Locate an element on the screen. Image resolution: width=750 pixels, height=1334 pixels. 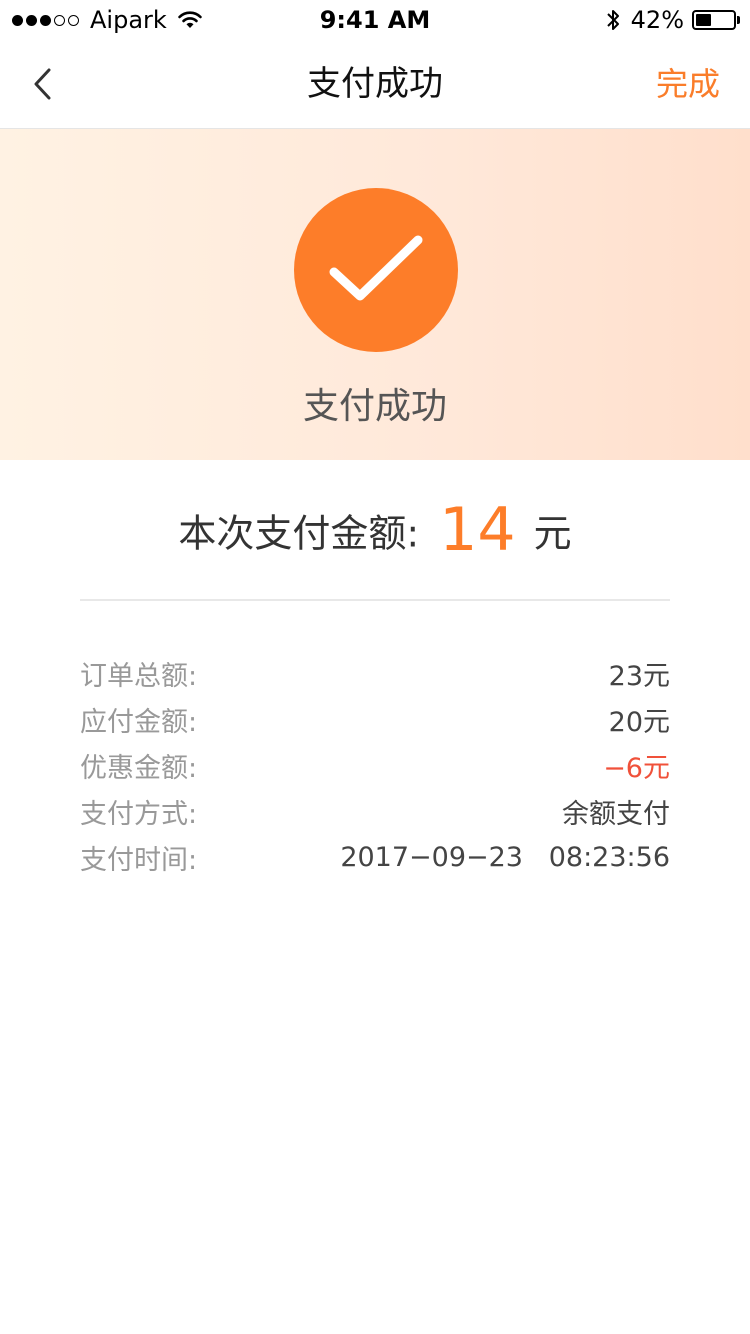
payment-amount: 本次支付金额: 14 元 is located at coordinates (375, 530).